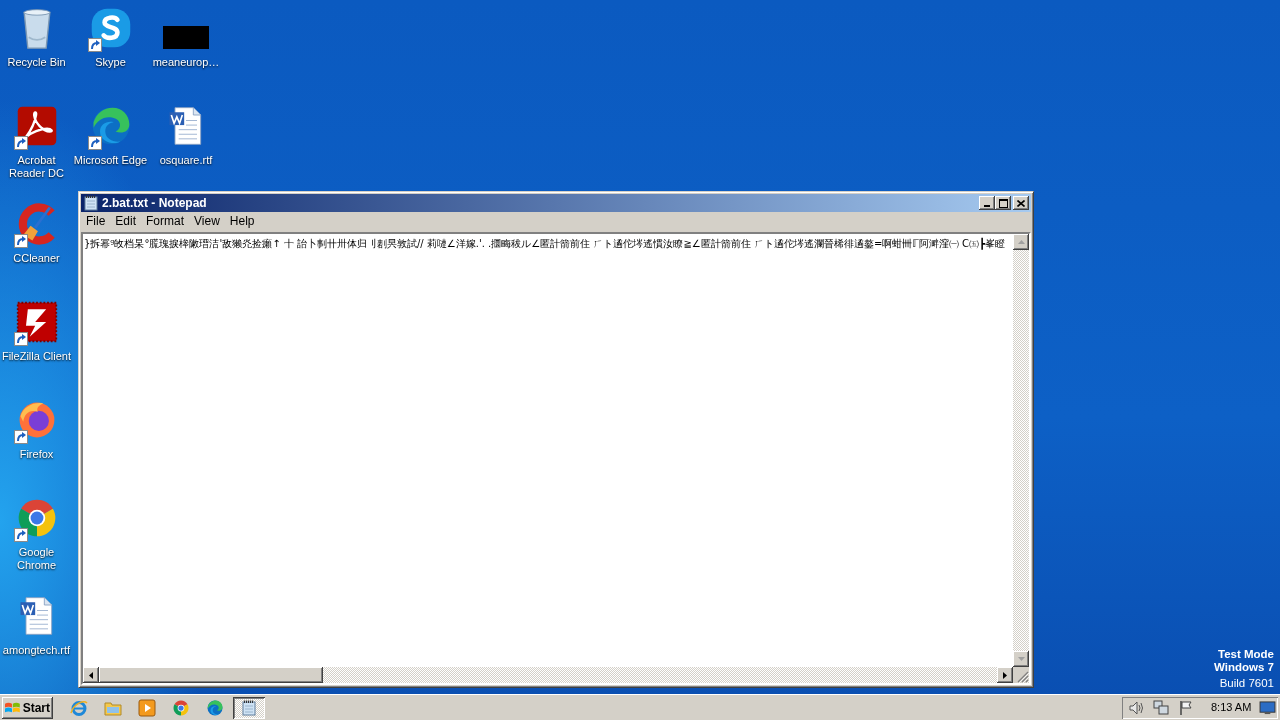 This screenshot has width=1280, height=720. What do you see at coordinates (110, 62) in the screenshot?
I see `desktop-icon-label: Skype` at bounding box center [110, 62].